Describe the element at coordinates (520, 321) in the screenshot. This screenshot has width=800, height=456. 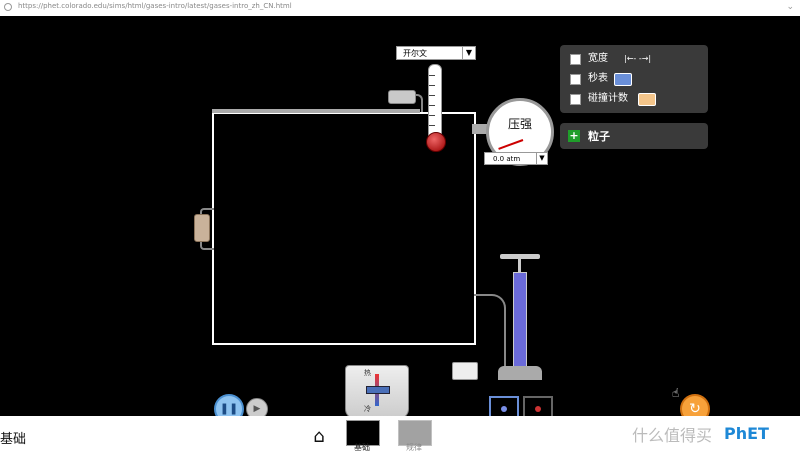
I see `pump-barrel` at that location.